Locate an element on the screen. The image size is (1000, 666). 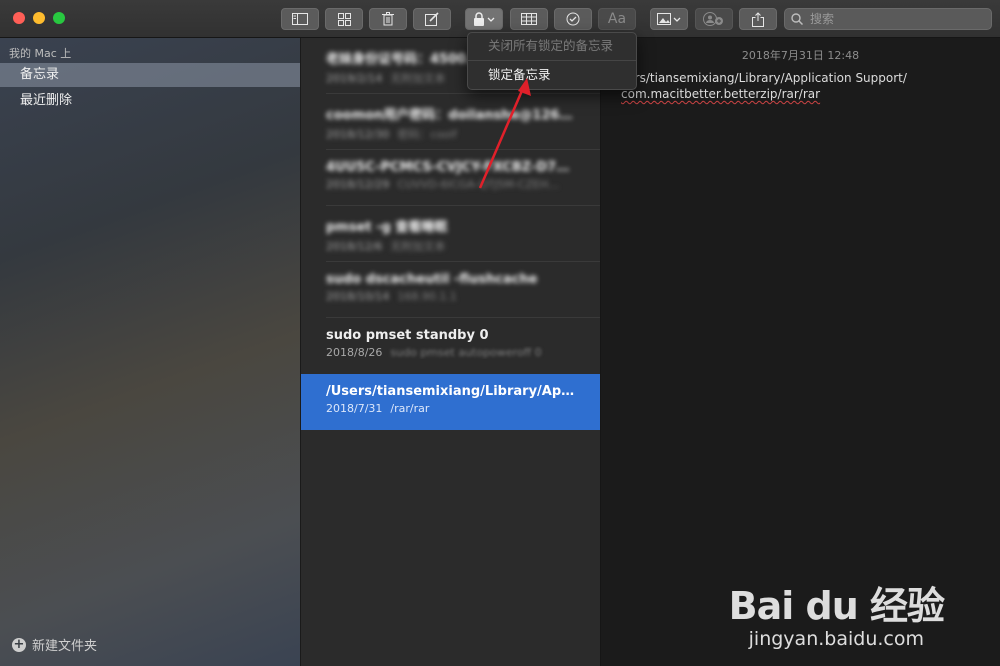
note-list-item: pmset -g 查看睡眠 2018/12/6 无附加文本 is located at coordinates (450, 234).